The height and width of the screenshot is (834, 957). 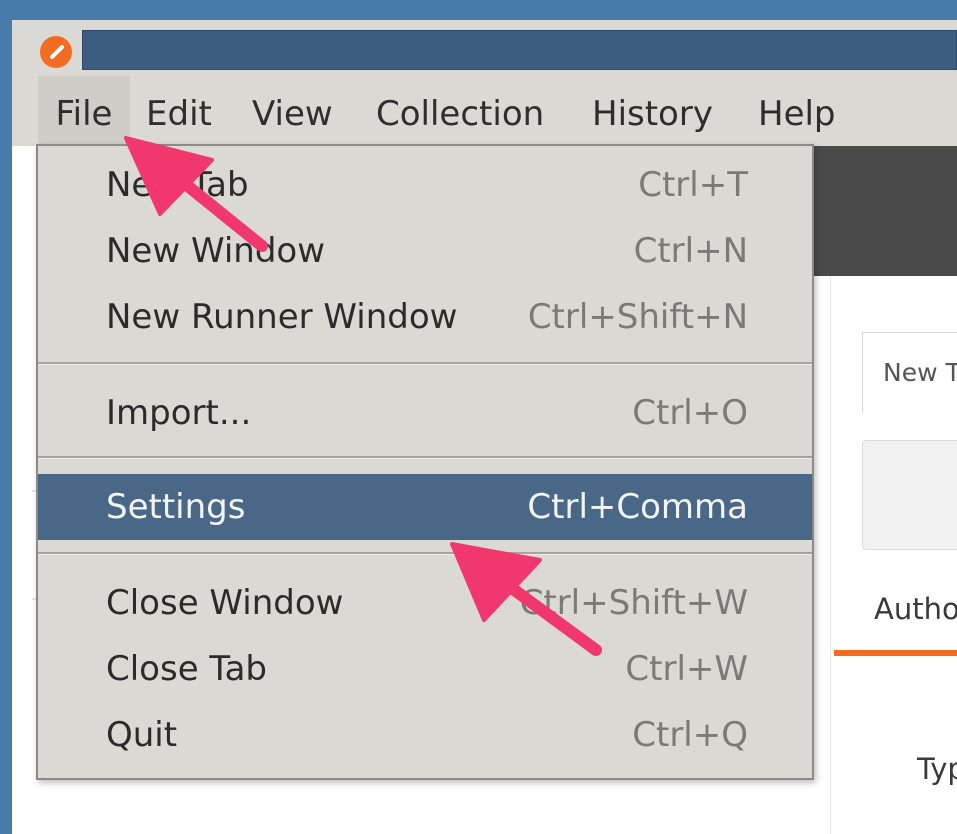 I want to click on authorization-tab: Autho, so click(x=915, y=609).